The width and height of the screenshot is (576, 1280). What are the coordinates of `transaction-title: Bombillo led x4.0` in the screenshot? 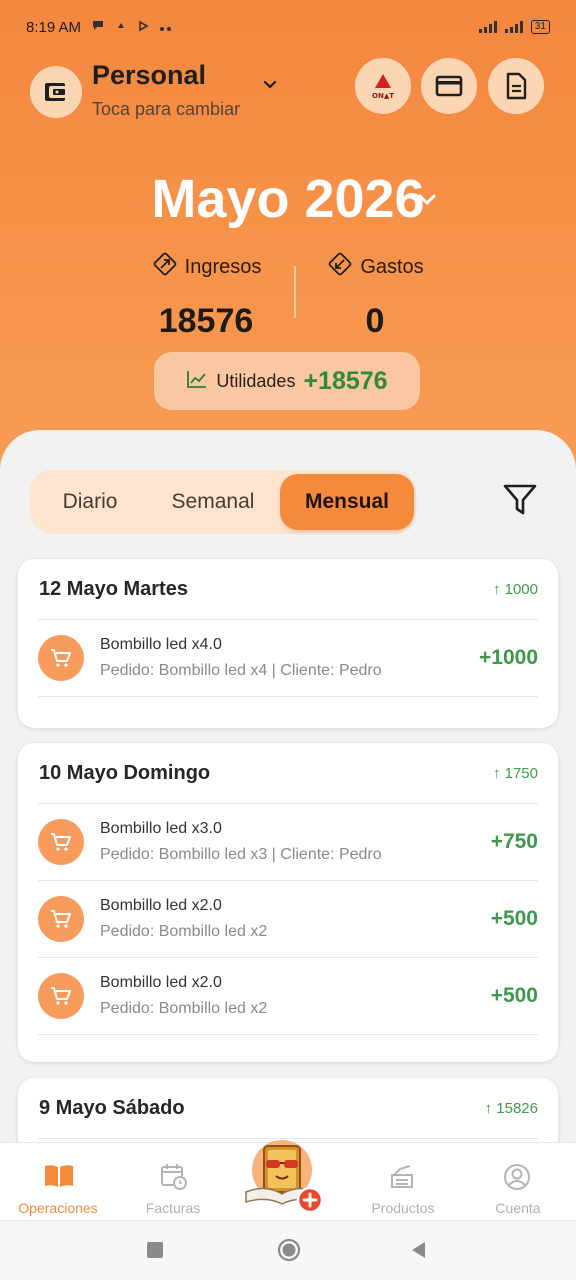 It's located at (161, 644).